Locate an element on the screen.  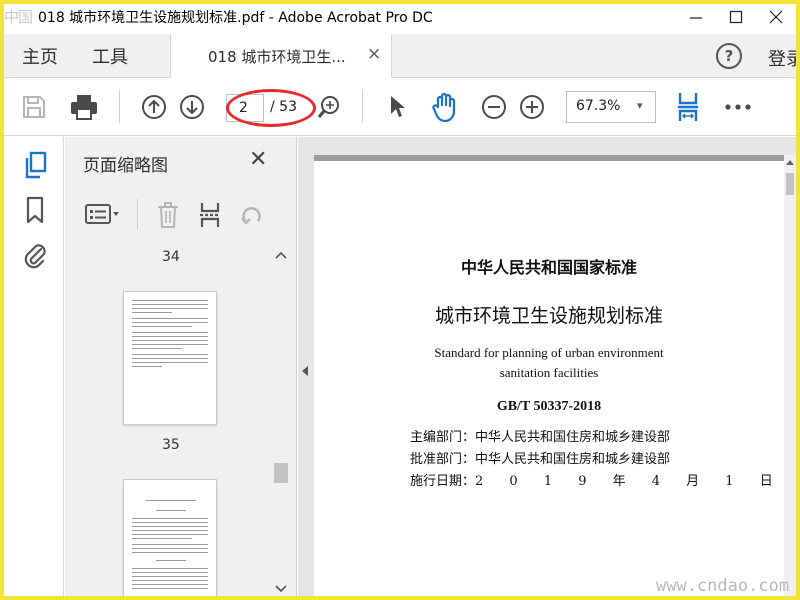
printer-icon is located at coordinates (84, 107).